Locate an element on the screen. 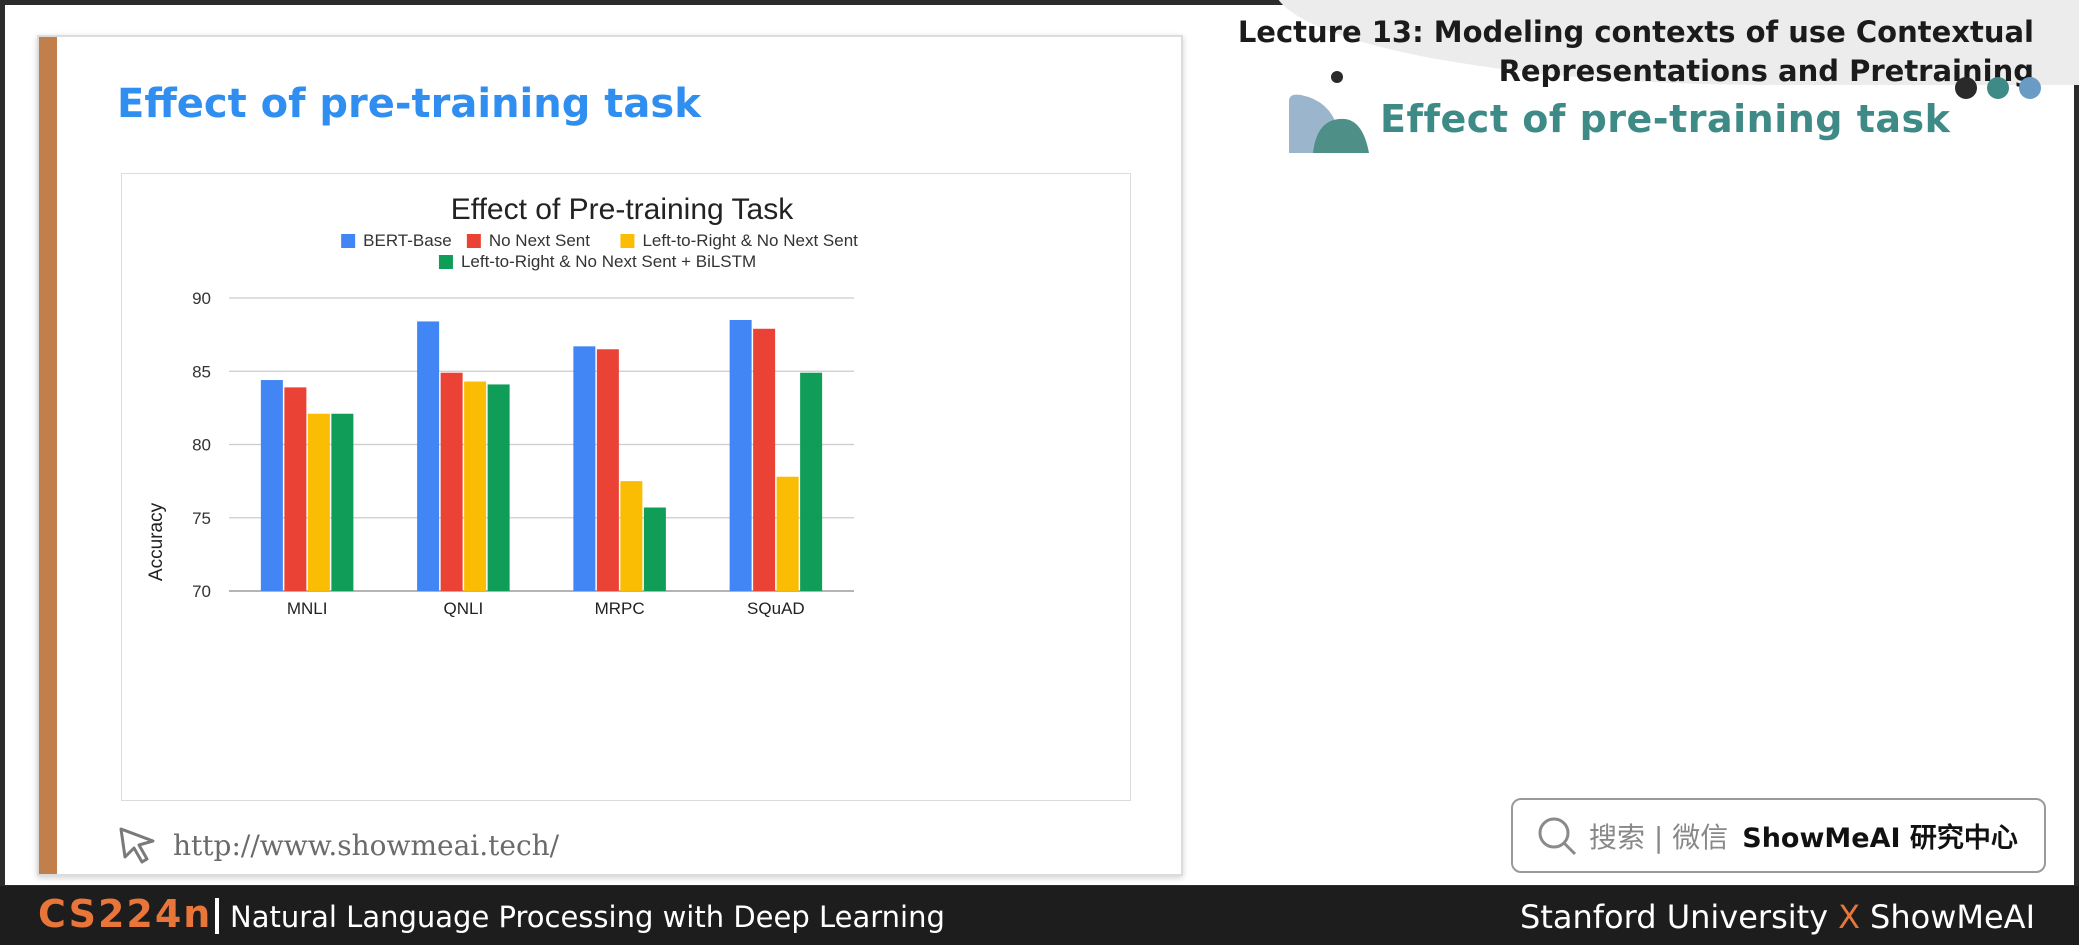  y-tick-label: 80 is located at coordinates (201, 445).